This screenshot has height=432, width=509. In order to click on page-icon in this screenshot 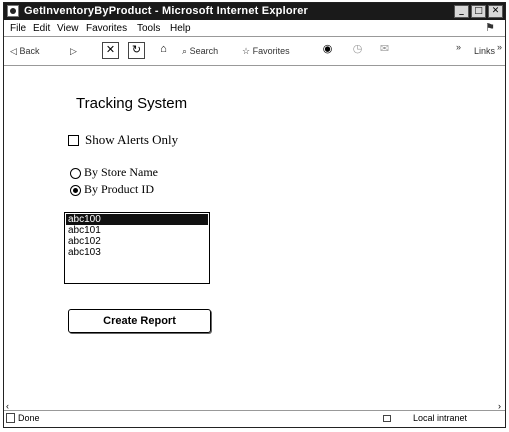, I will do `click(10, 418)`.